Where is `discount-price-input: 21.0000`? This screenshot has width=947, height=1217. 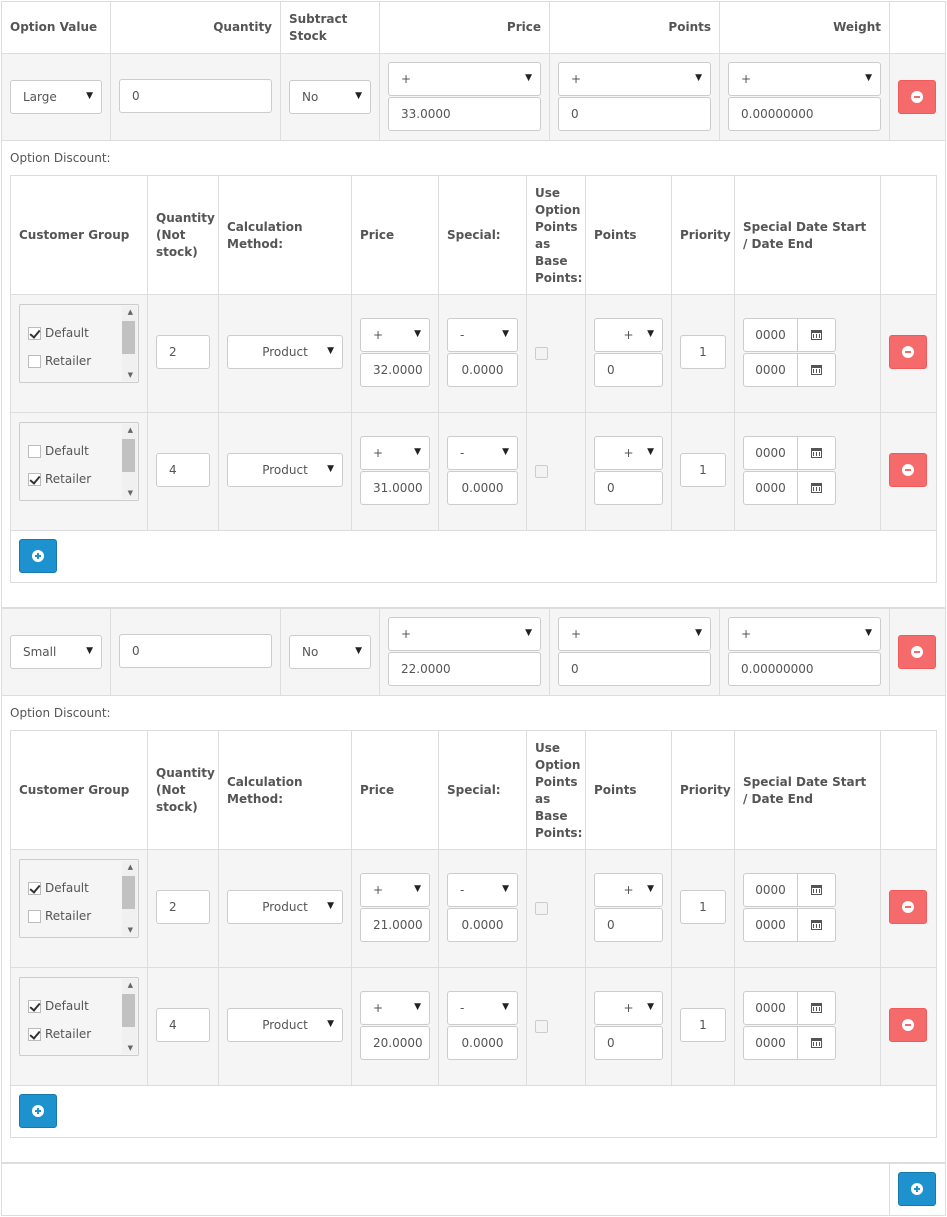
discount-price-input: 21.0000 is located at coordinates (395, 925).